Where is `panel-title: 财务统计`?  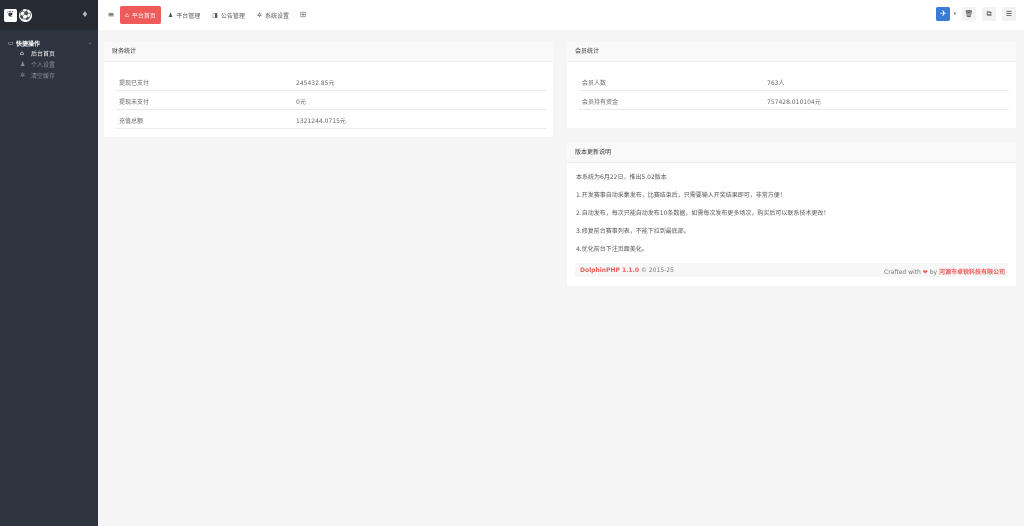
panel-title: 财务统计 is located at coordinates (328, 52).